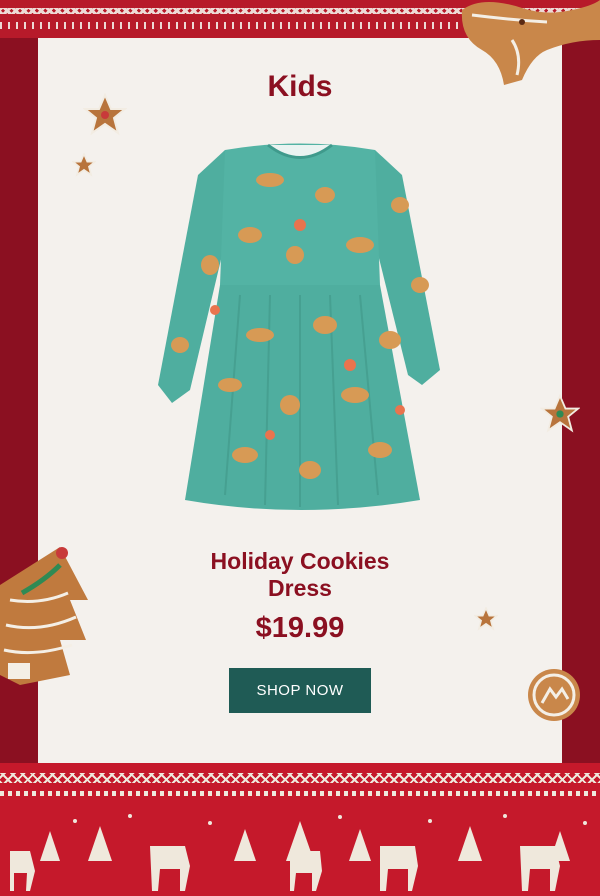 The height and width of the screenshot is (896, 600). Describe the element at coordinates (298, 852) in the screenshot. I see `reindeer-pattern` at that location.